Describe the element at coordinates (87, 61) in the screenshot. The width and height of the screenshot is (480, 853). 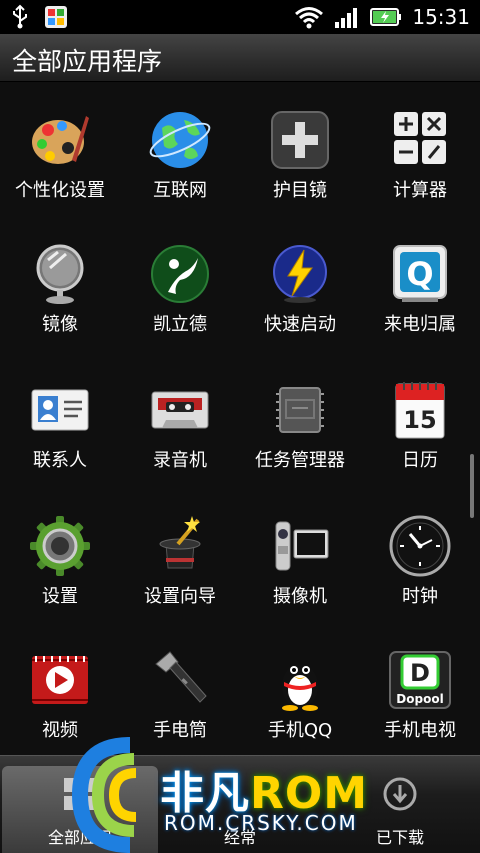
I see `page-title: 全部应用程序` at that location.